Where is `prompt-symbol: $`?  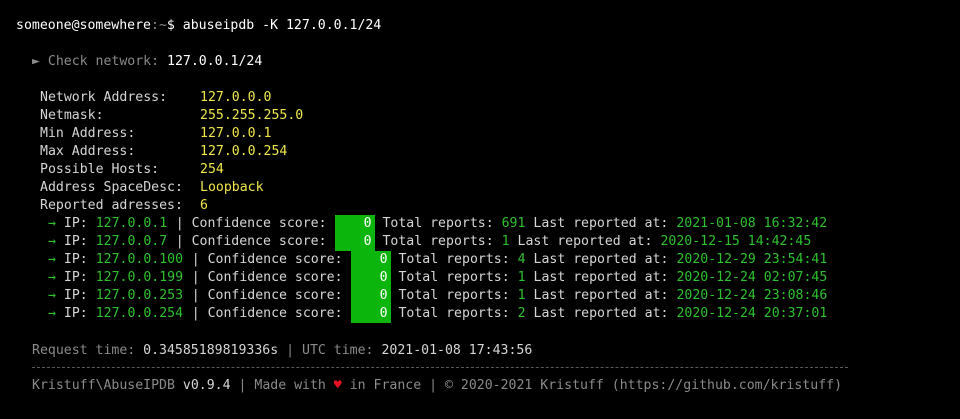 prompt-symbol: $ is located at coordinates (174, 25).